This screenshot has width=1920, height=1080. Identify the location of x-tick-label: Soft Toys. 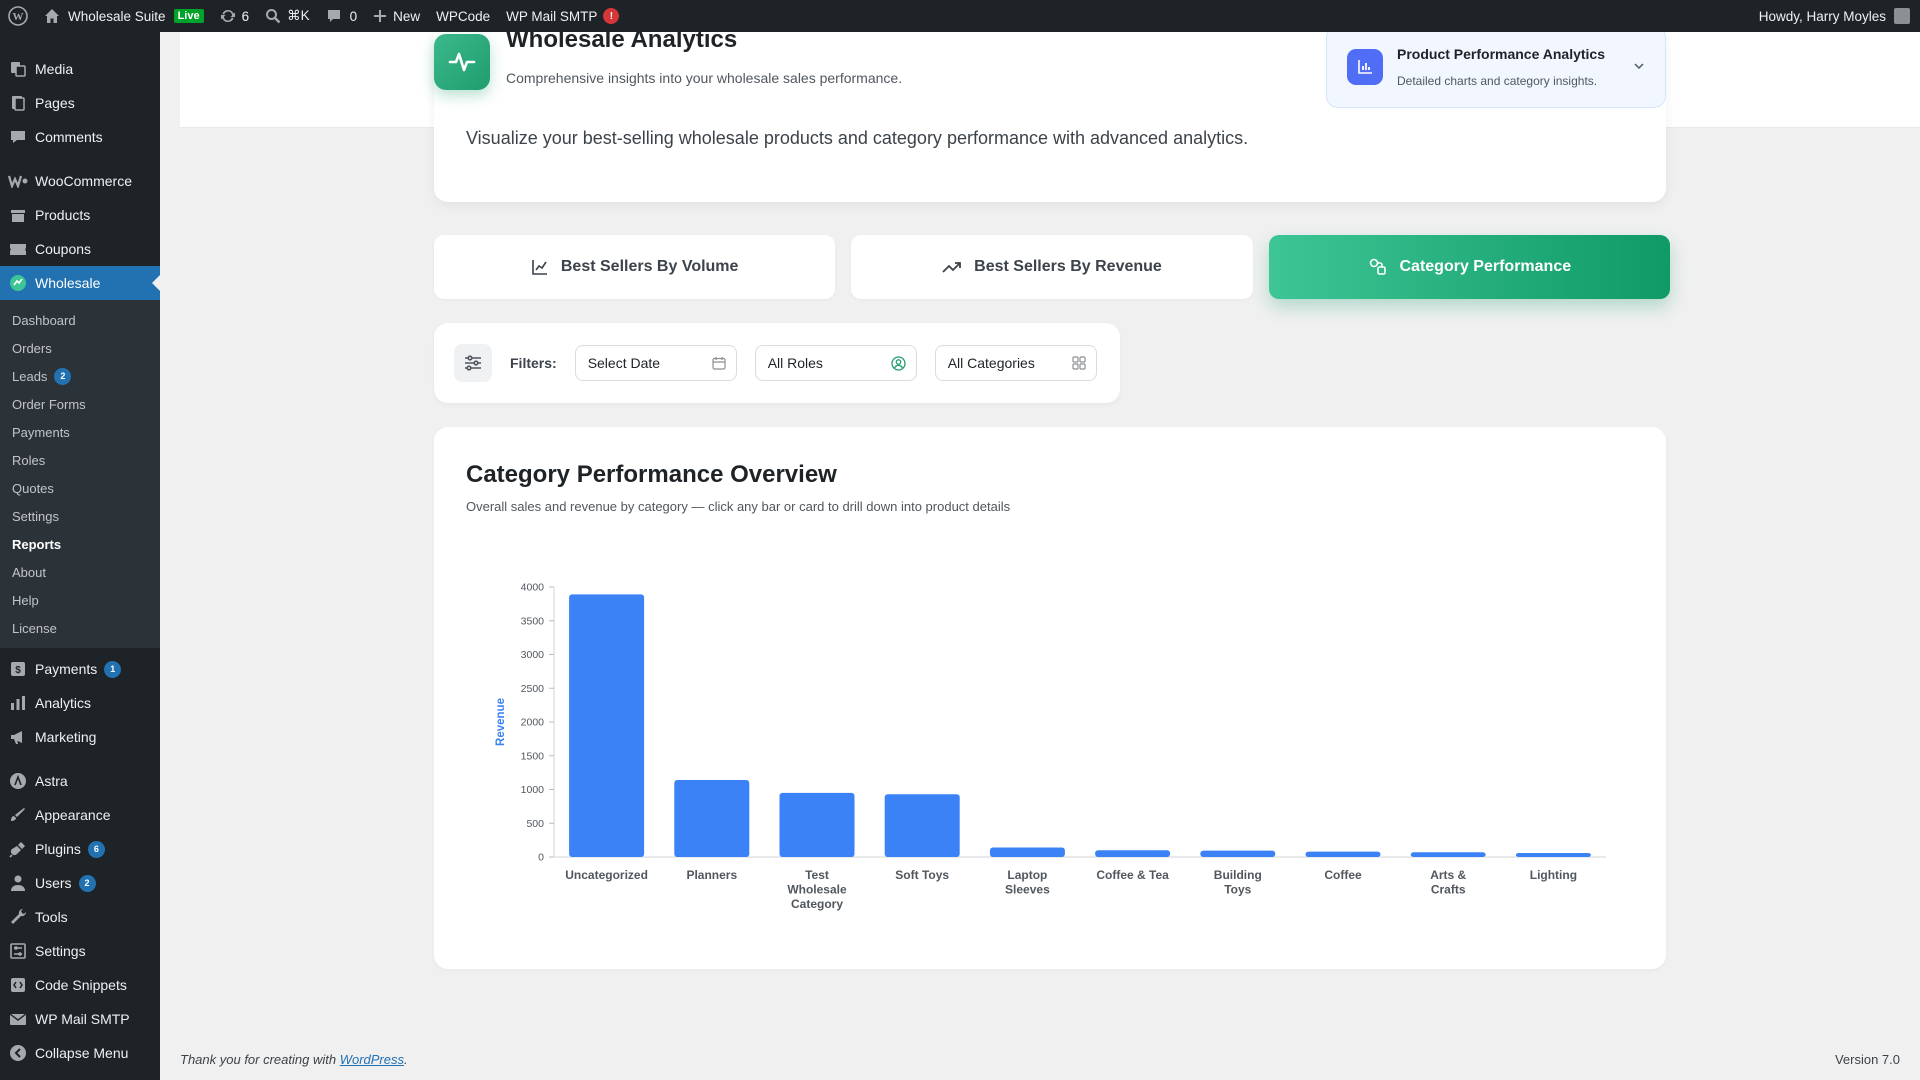
(922, 875).